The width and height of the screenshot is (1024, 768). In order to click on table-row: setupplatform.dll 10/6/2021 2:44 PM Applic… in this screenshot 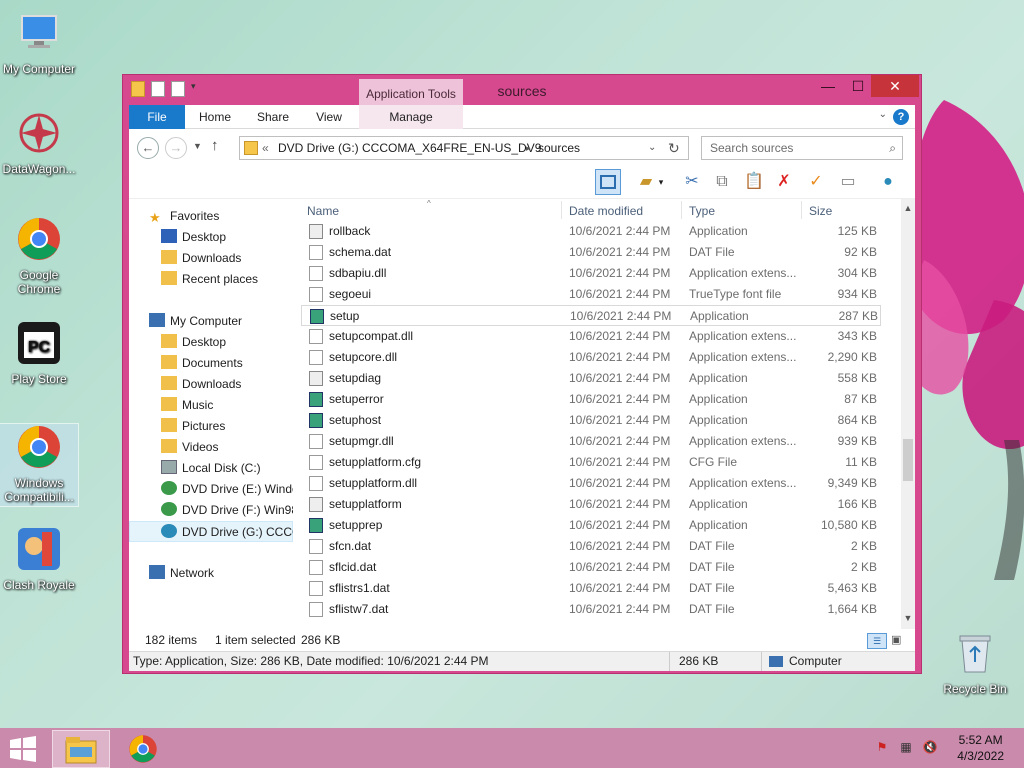, I will do `click(591, 483)`.